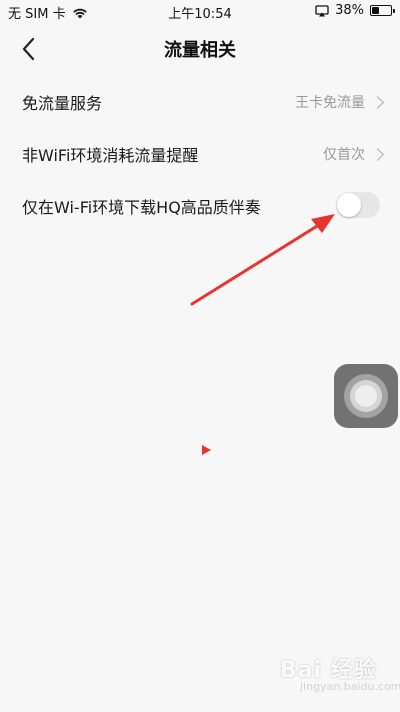 The width and height of the screenshot is (400, 712). I want to click on toggle-knob, so click(349, 205).